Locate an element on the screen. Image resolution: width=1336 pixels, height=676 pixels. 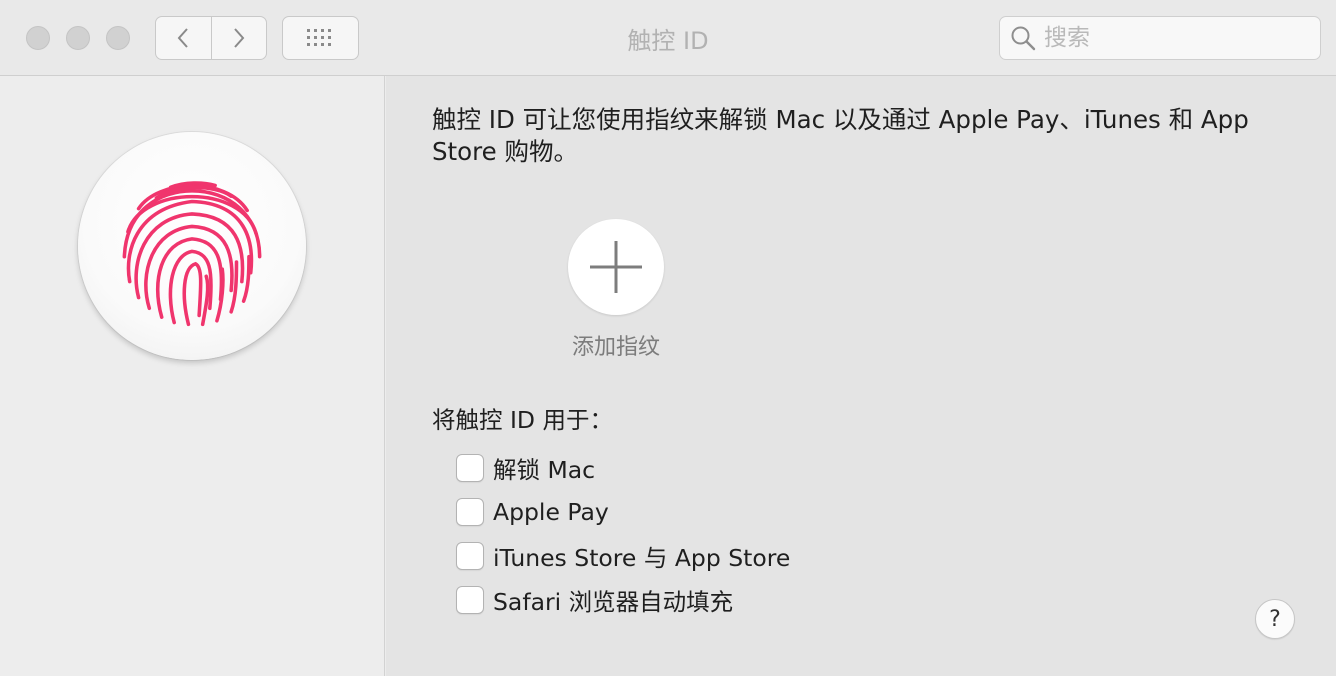
search-field is located at coordinates (1160, 38).